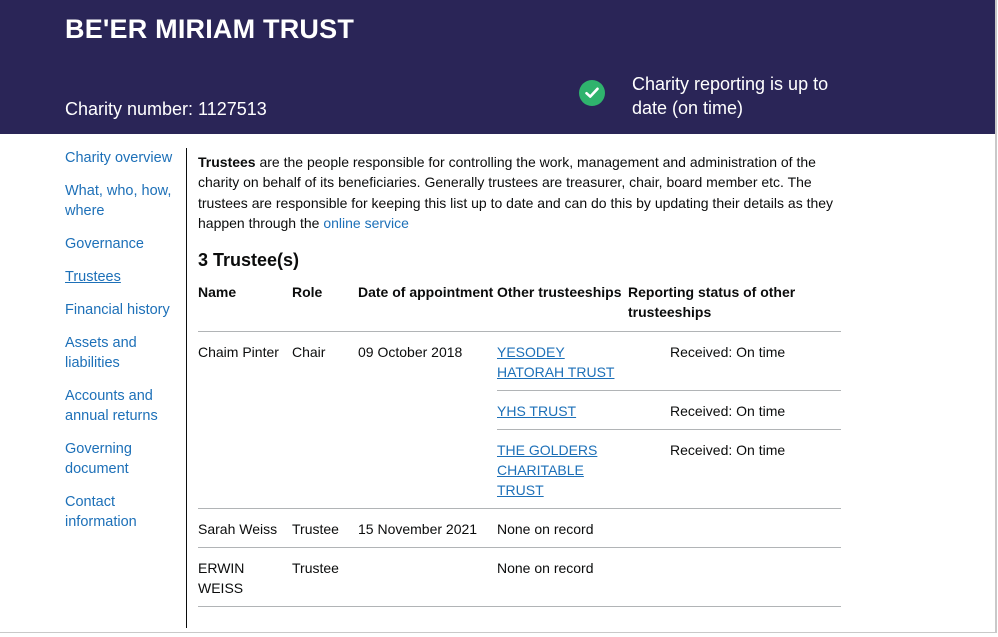  What do you see at coordinates (536, 411) in the screenshot?
I see `other-trusteeship-link: YHS TRUST` at bounding box center [536, 411].